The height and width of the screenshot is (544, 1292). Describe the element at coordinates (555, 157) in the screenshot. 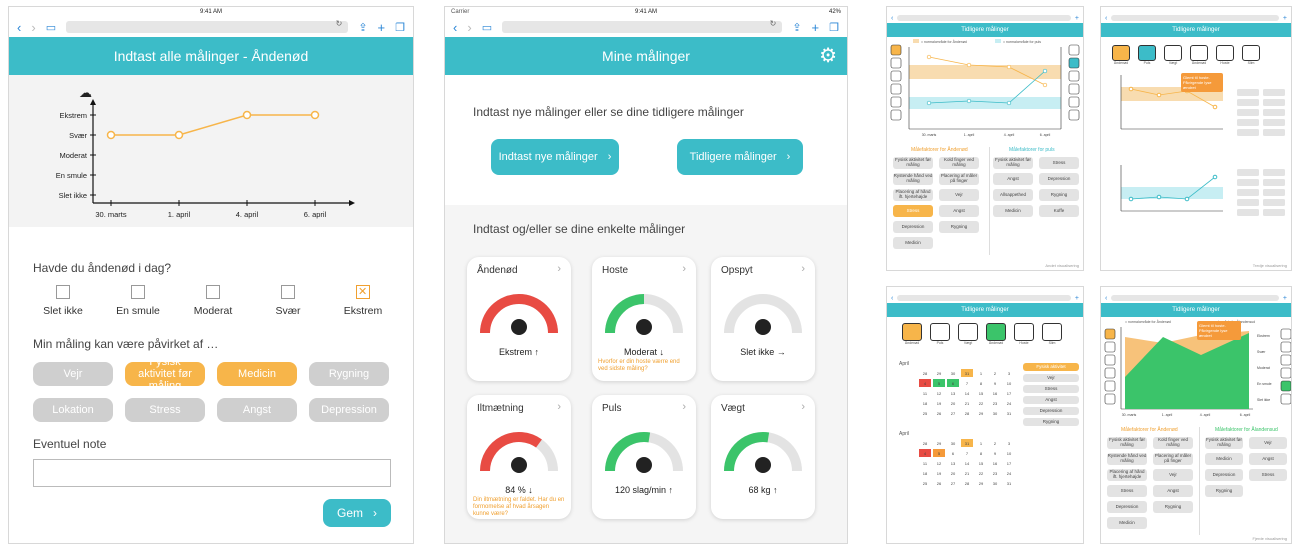

I see `new-measurements-button: Indtast nye målinger ›` at that location.